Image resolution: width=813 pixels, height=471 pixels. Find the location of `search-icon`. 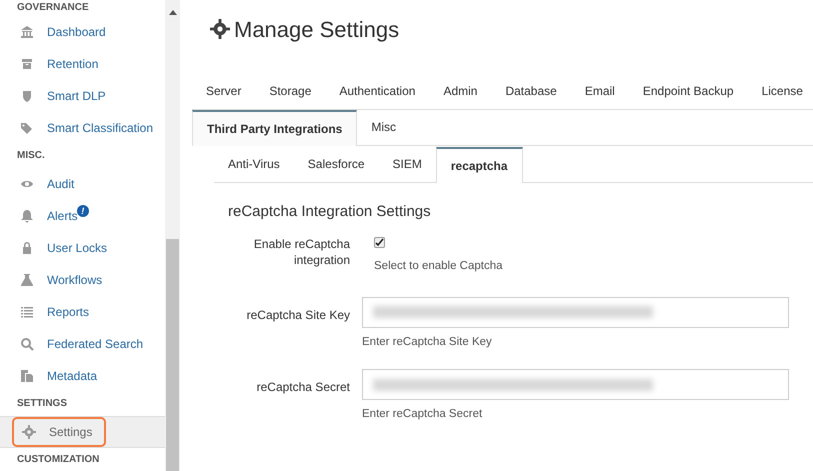

search-icon is located at coordinates (27, 344).